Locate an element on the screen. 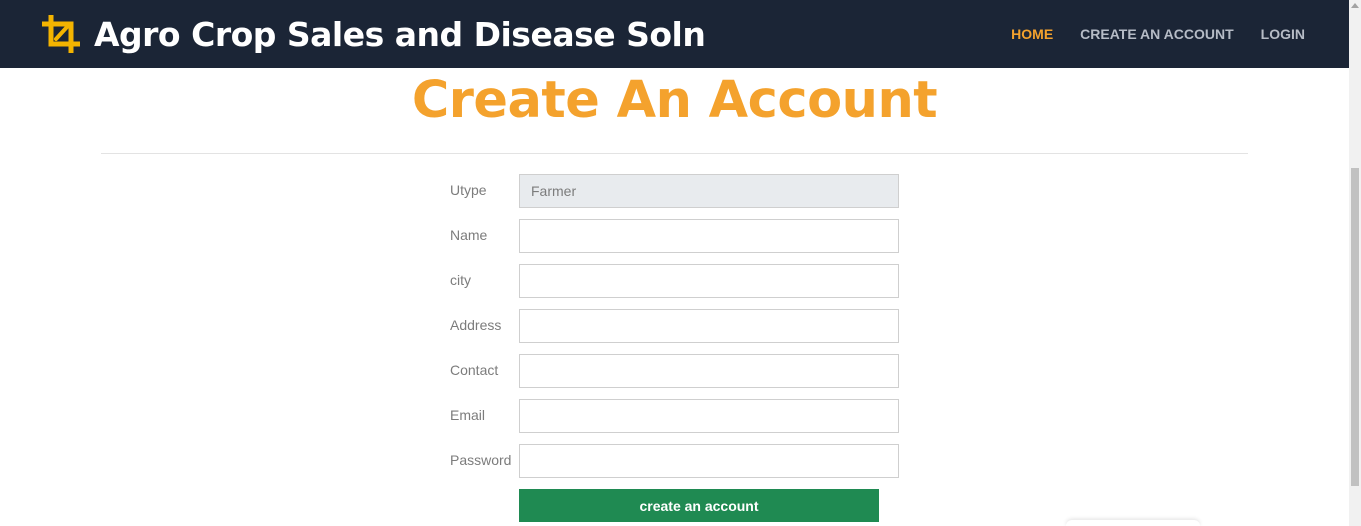 This screenshot has width=1361, height=526. name-field is located at coordinates (709, 236).